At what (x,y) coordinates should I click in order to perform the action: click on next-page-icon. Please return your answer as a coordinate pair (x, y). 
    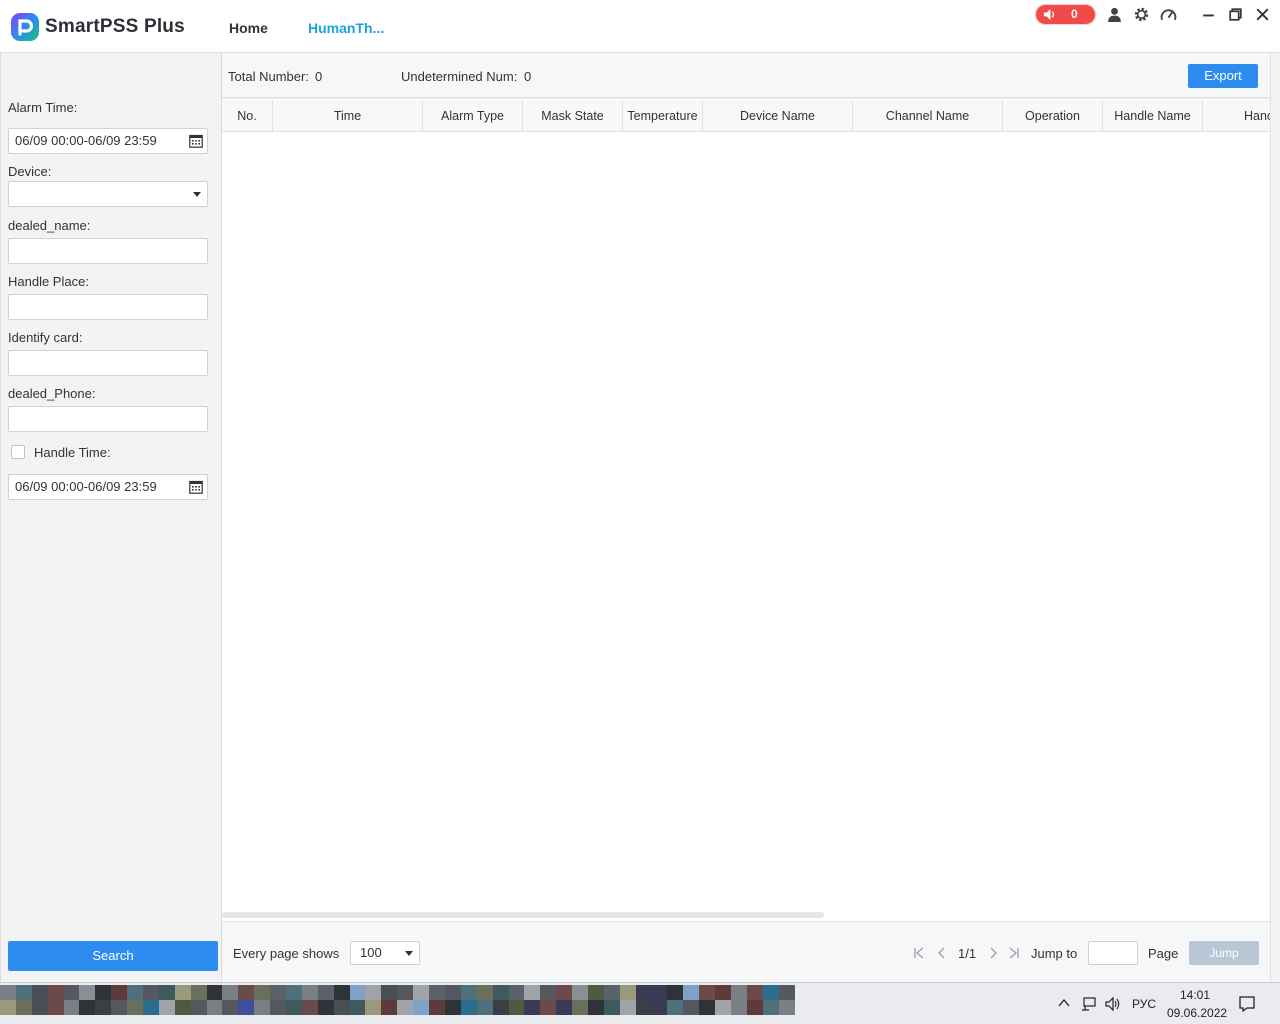
    Looking at the image, I should click on (993, 953).